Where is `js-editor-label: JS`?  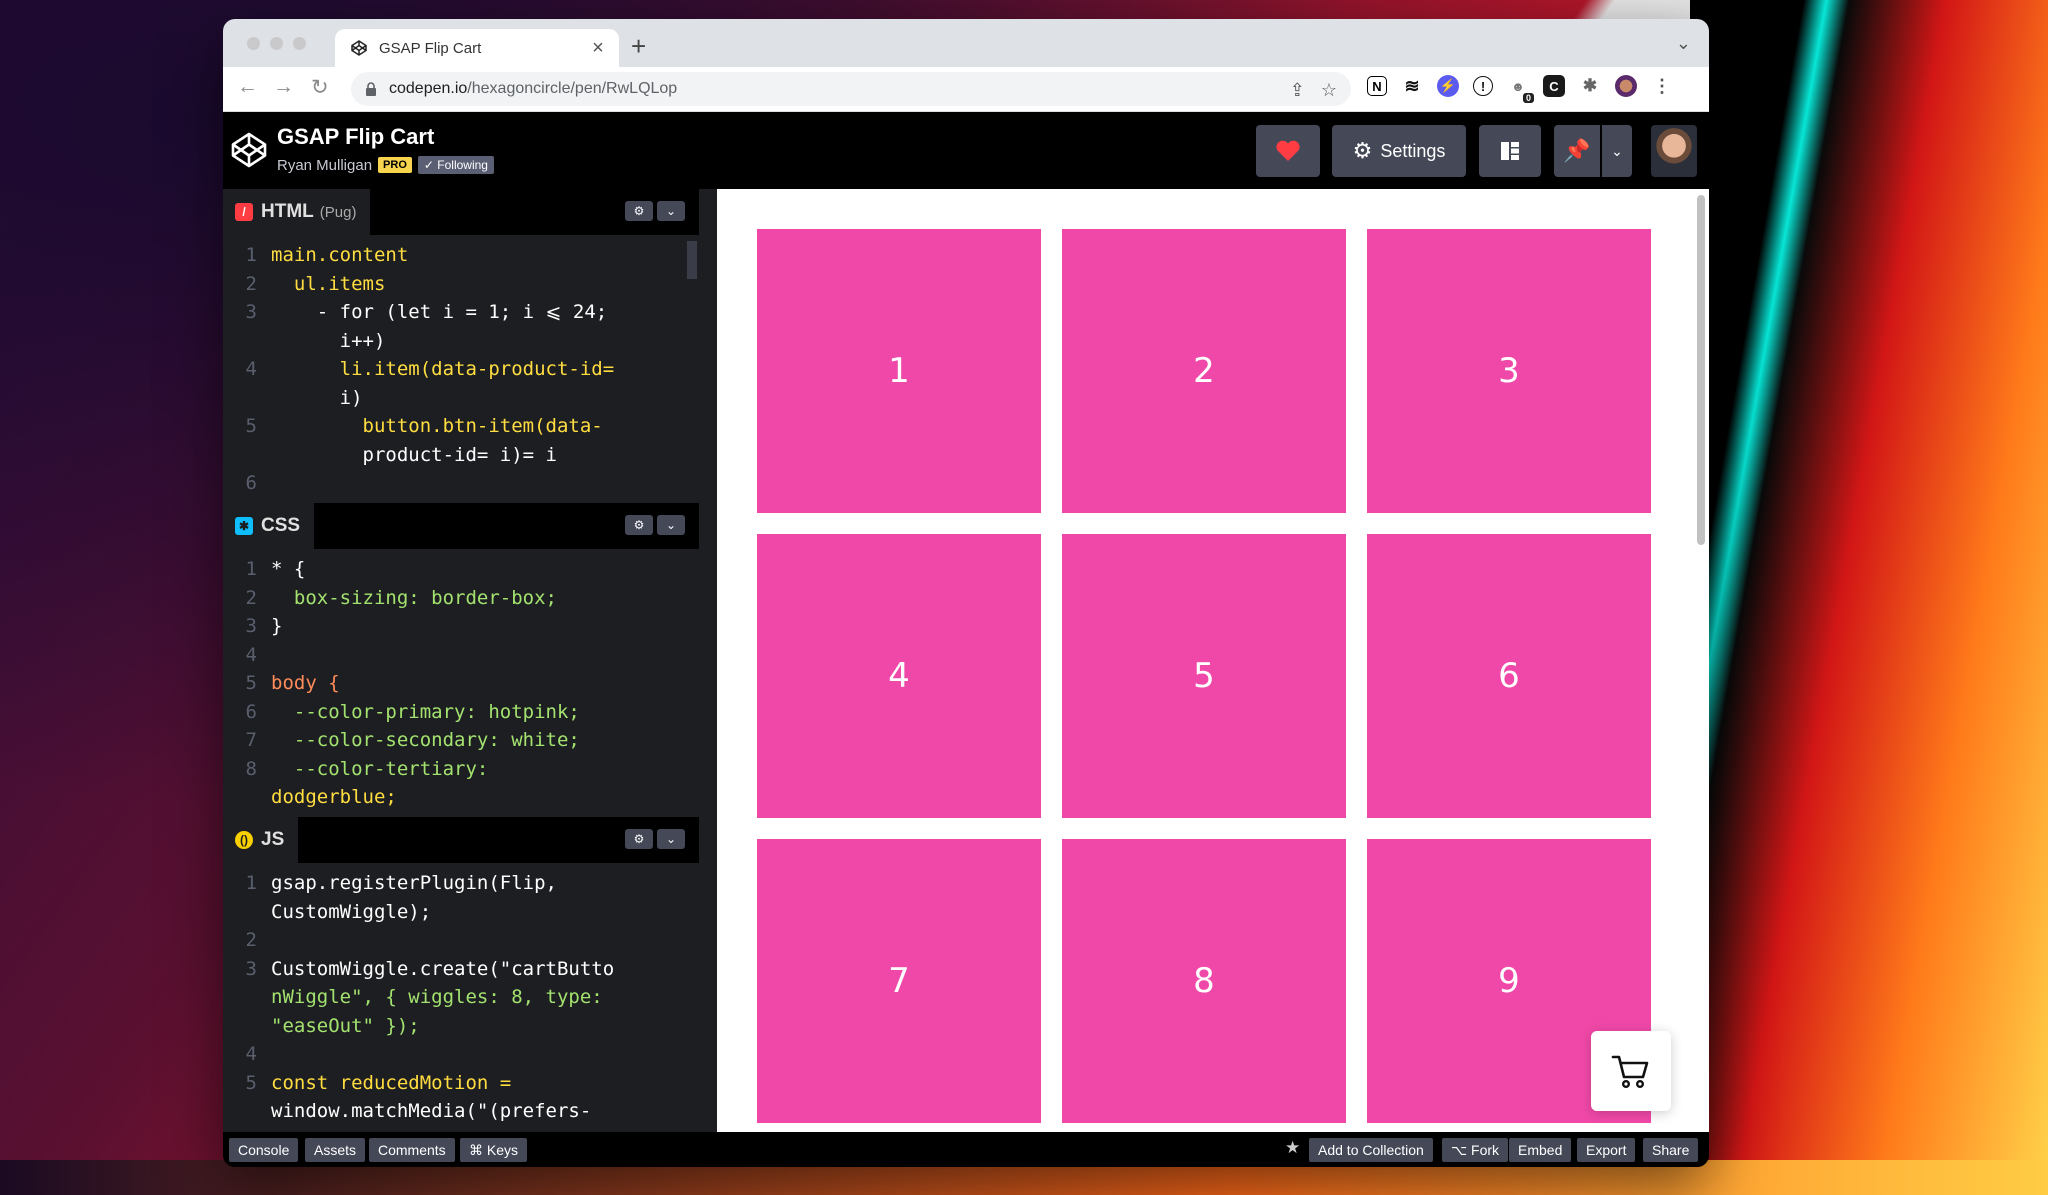
js-editor-label: JS is located at coordinates (273, 839).